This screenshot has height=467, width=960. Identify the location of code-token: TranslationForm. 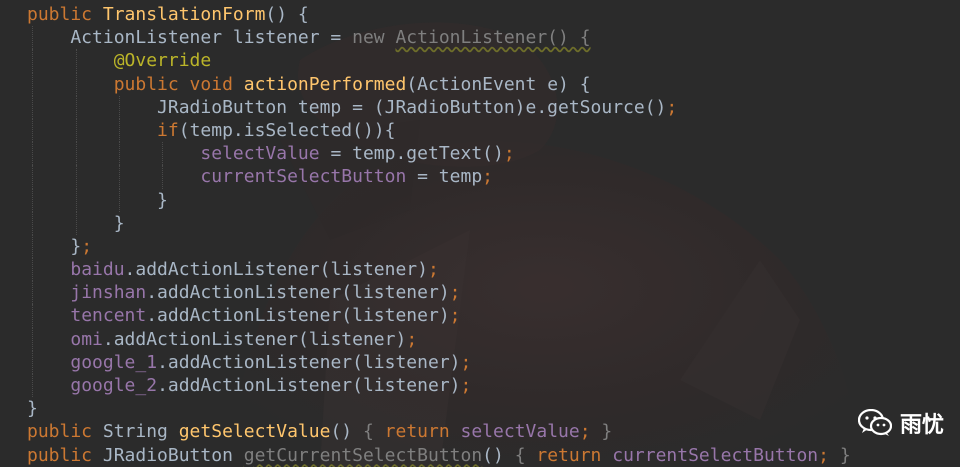
(184, 14).